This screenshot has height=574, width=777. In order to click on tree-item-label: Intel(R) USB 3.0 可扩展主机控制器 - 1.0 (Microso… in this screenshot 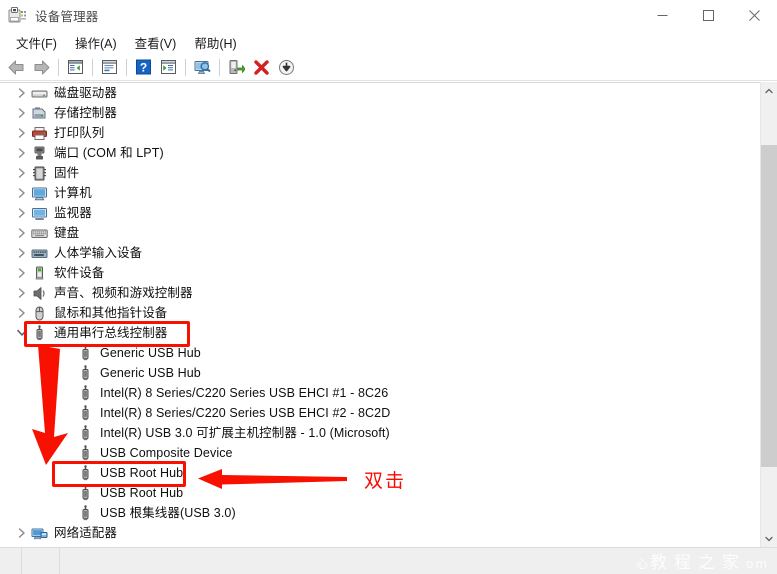, I will do `click(245, 433)`.